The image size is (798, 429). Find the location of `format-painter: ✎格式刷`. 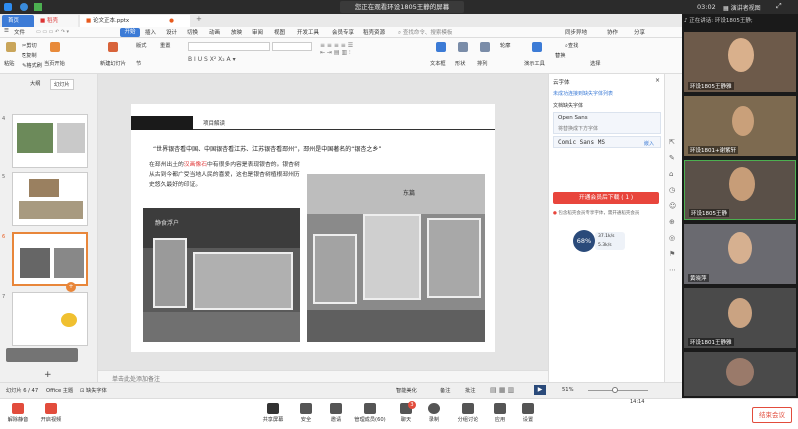

format-painter: ✎格式刷 is located at coordinates (32, 65).